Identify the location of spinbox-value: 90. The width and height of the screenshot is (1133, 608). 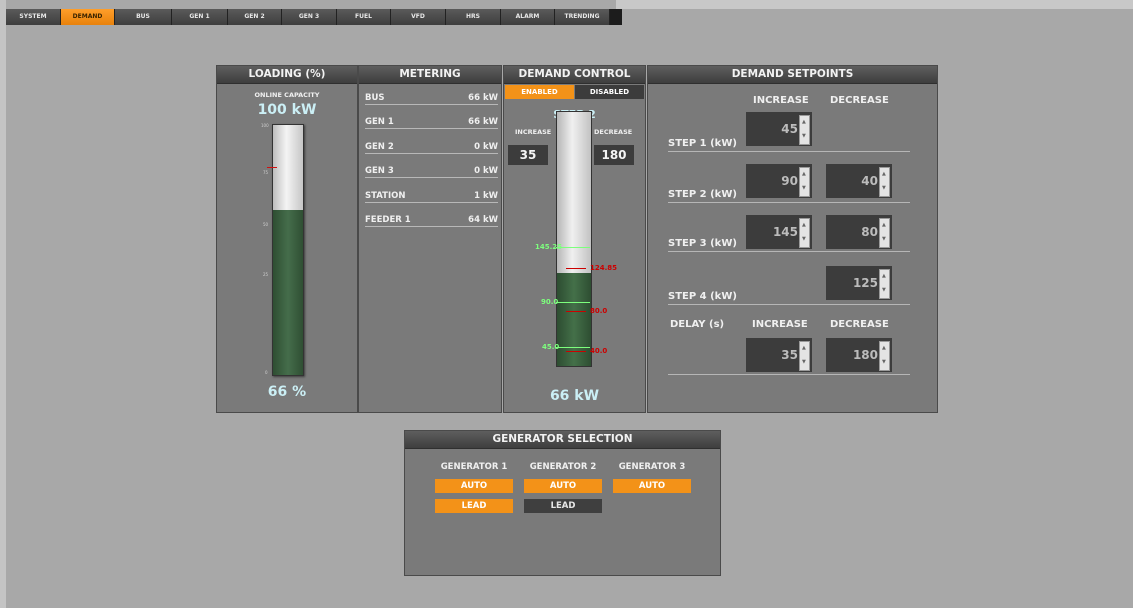
(789, 181).